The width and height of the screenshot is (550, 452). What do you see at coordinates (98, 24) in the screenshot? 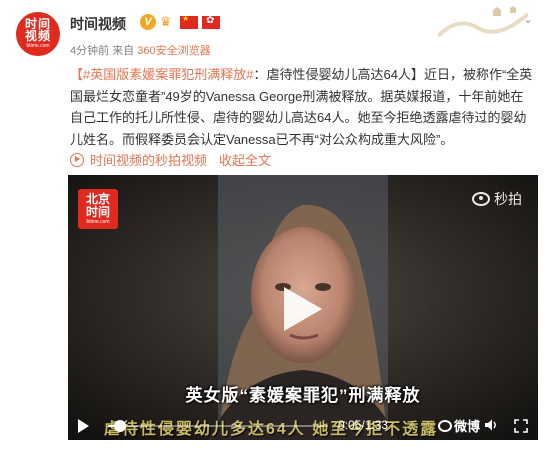
I see `author-name-link: 时间视频` at bounding box center [98, 24].